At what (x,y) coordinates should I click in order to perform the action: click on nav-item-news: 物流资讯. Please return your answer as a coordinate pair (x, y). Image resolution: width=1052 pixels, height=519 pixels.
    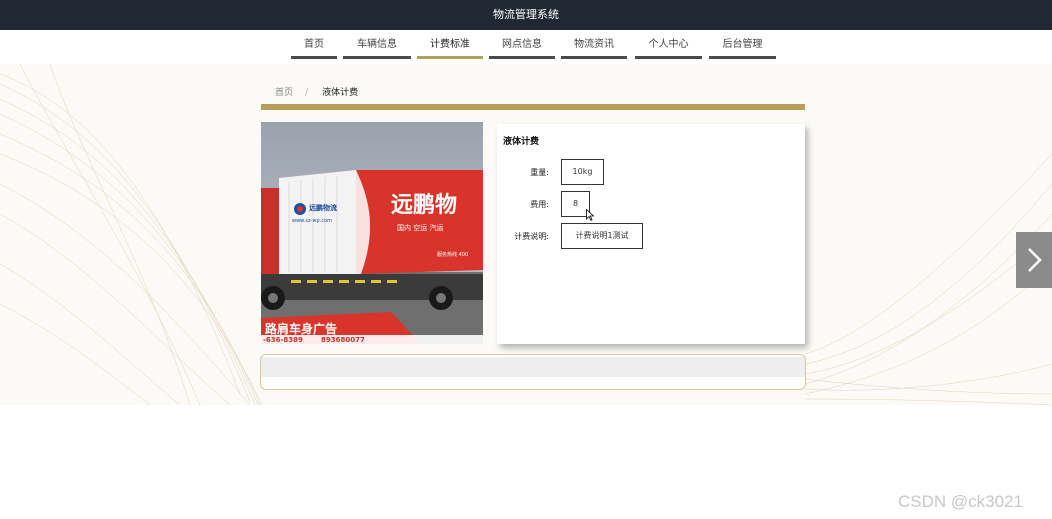
    Looking at the image, I should click on (594, 47).